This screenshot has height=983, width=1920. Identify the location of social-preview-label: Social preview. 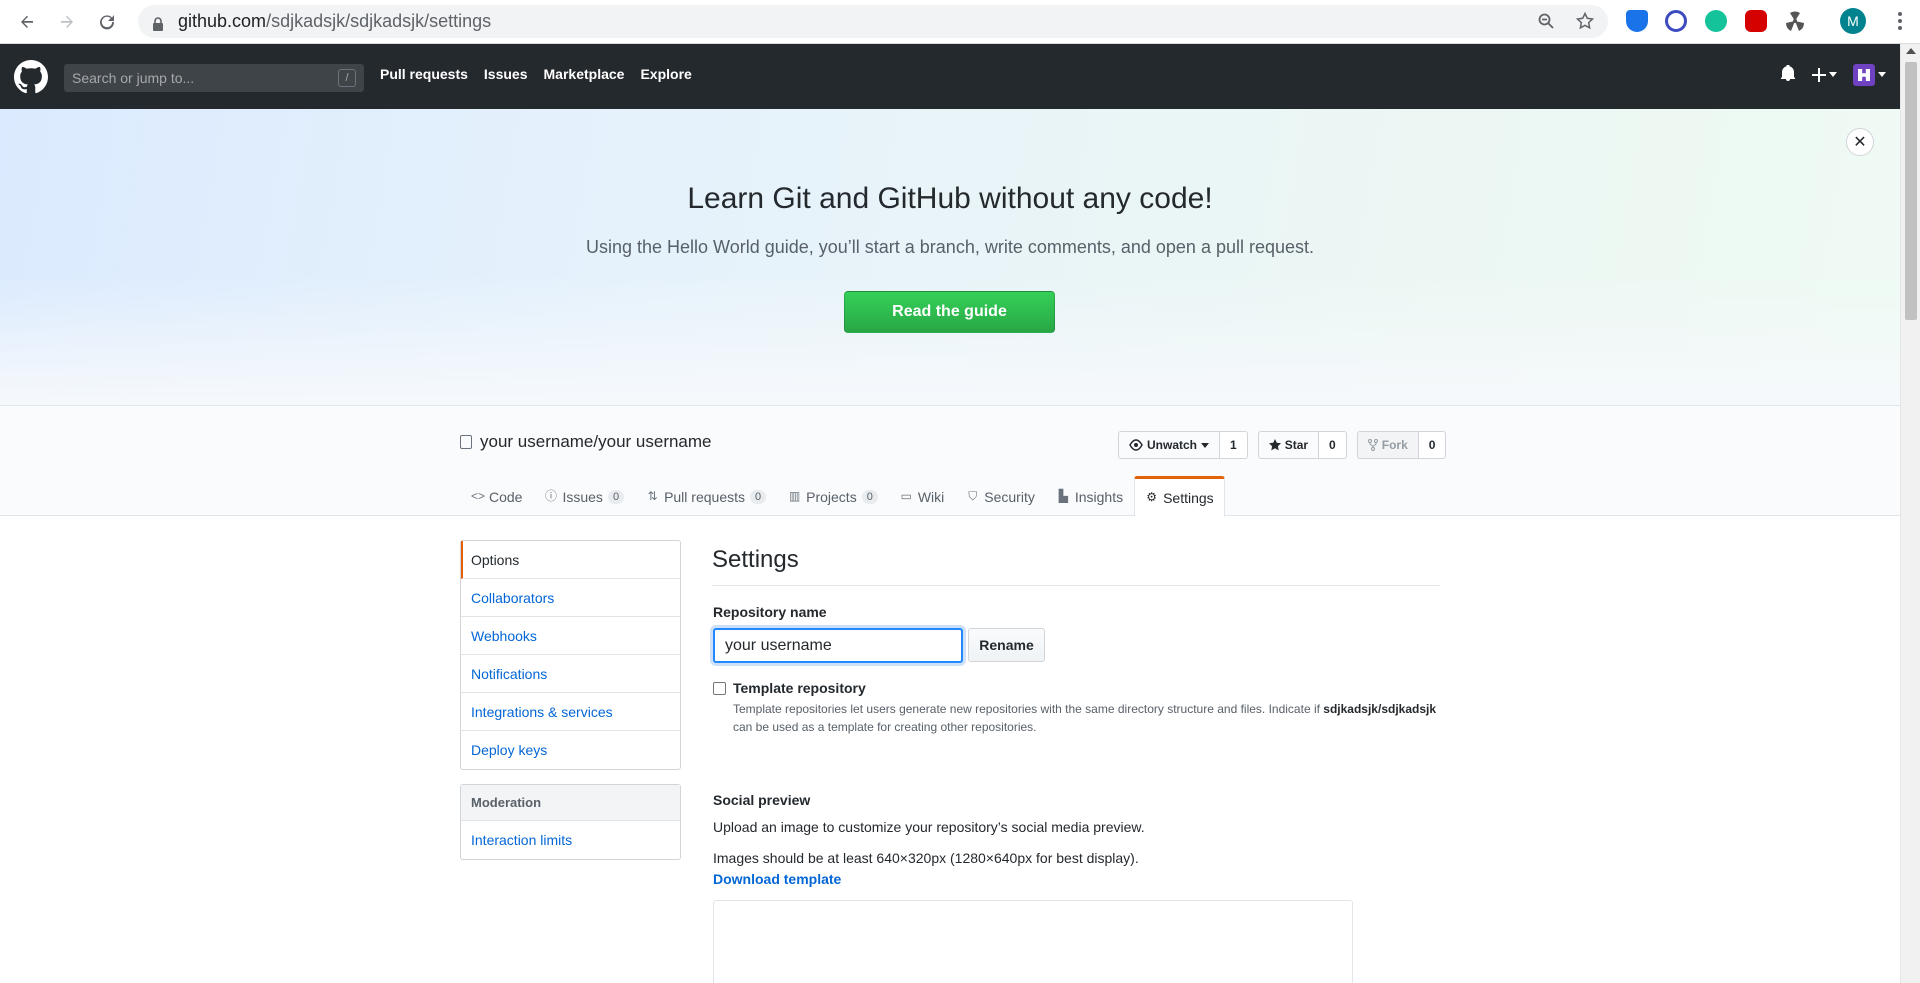
(762, 800).